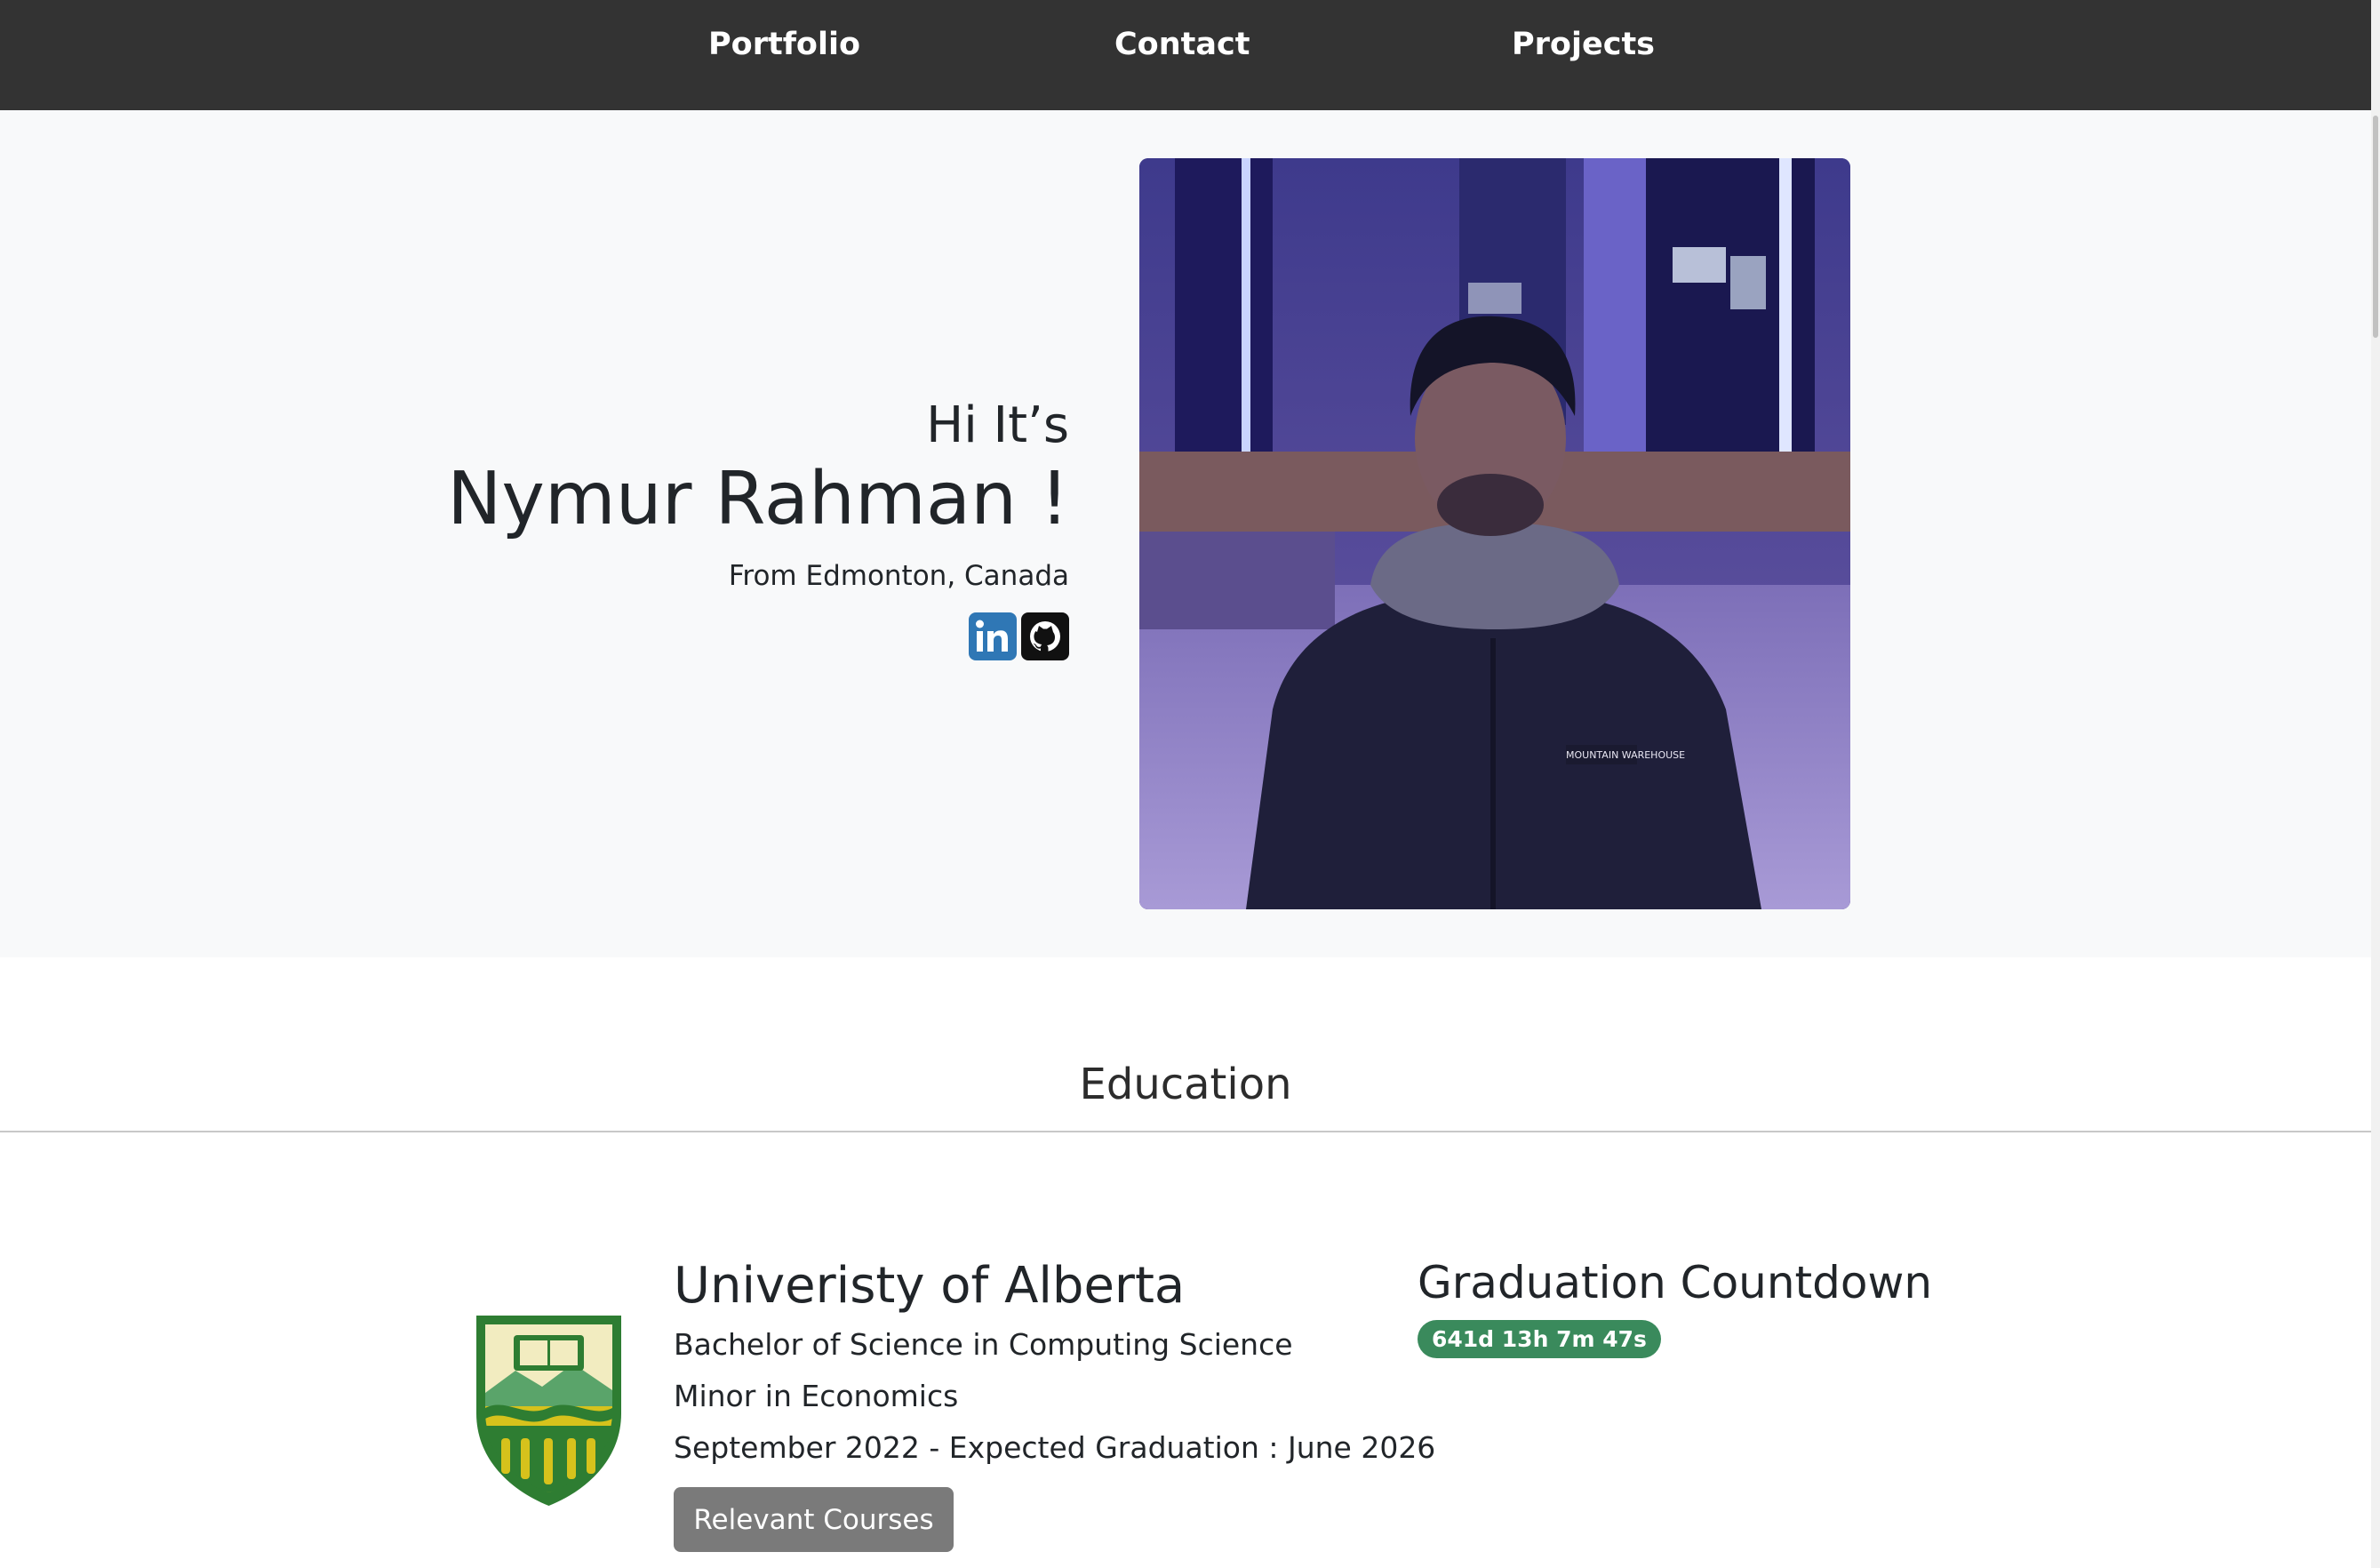 The image size is (2380, 1568). I want to click on nav-link-portfolio: Portfolio, so click(784, 44).